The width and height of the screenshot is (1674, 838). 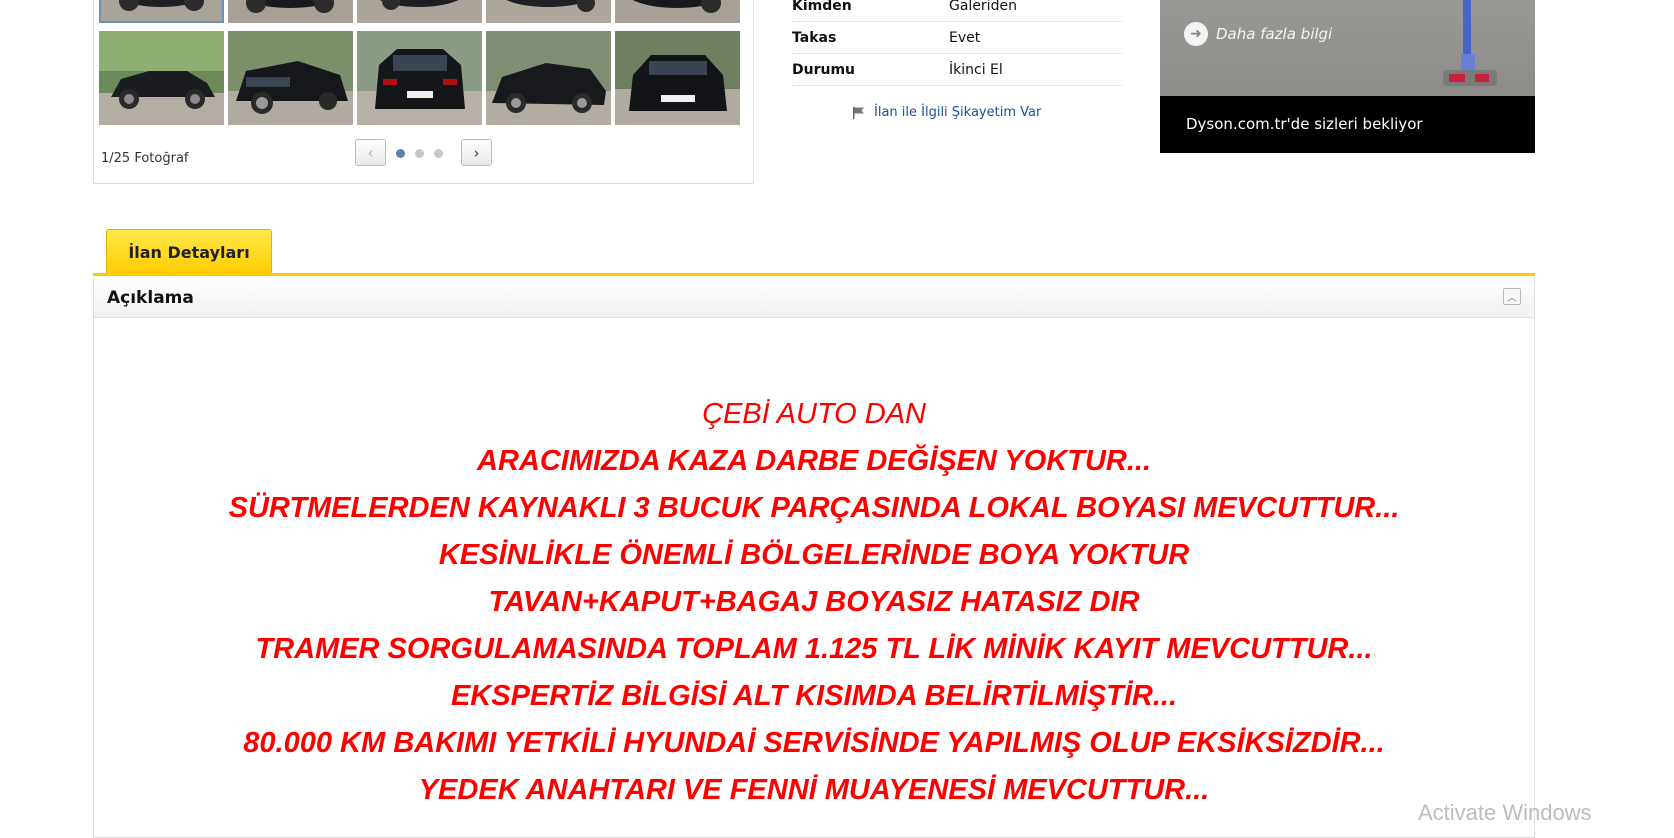 I want to click on info-value: Galeriden, so click(x=983, y=7).